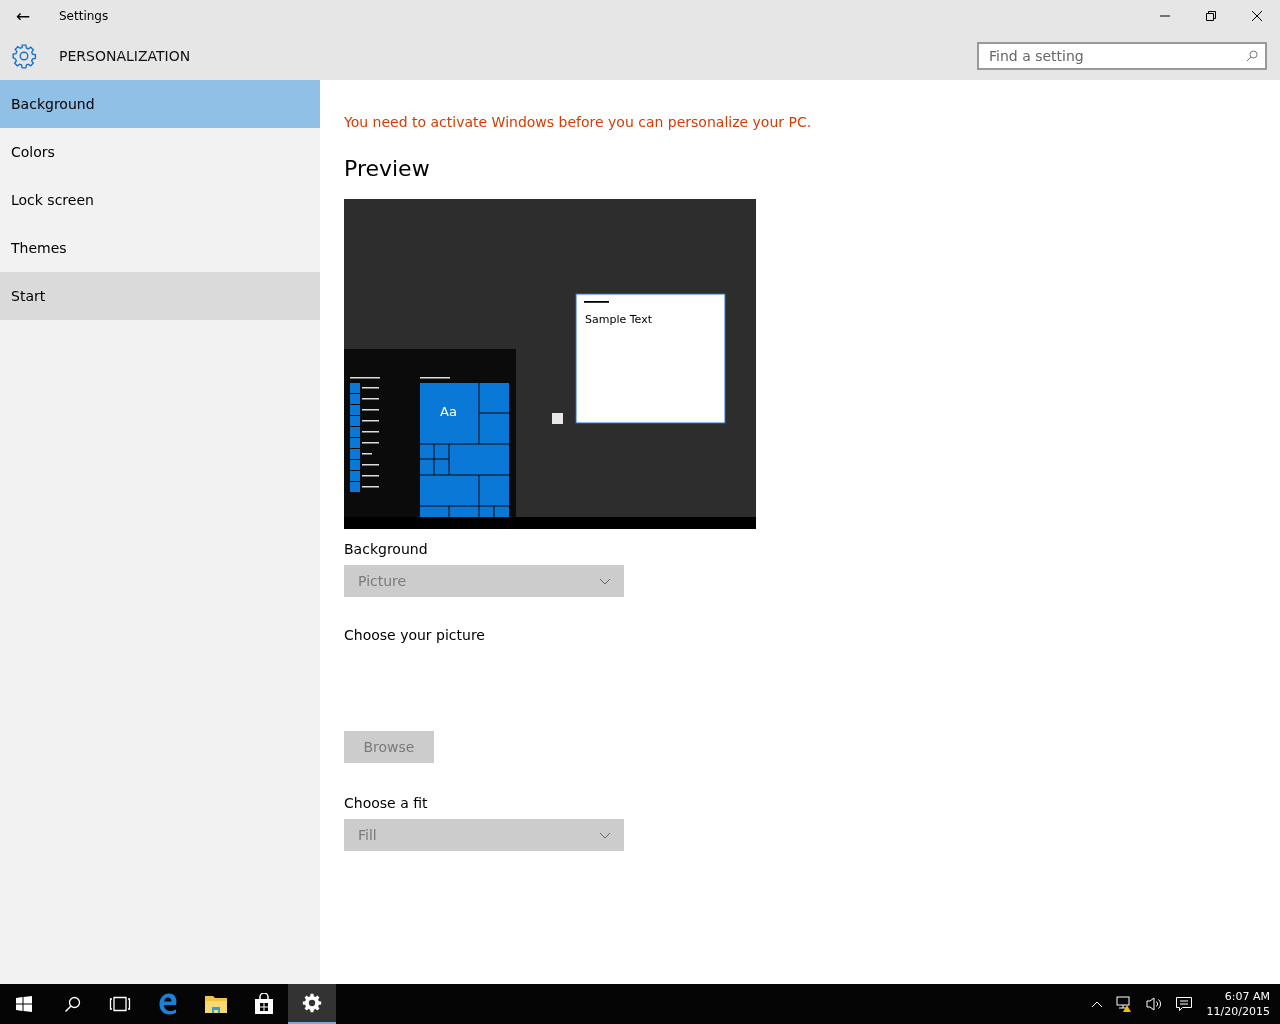  What do you see at coordinates (216, 1004) in the screenshot?
I see `folder-icon` at bounding box center [216, 1004].